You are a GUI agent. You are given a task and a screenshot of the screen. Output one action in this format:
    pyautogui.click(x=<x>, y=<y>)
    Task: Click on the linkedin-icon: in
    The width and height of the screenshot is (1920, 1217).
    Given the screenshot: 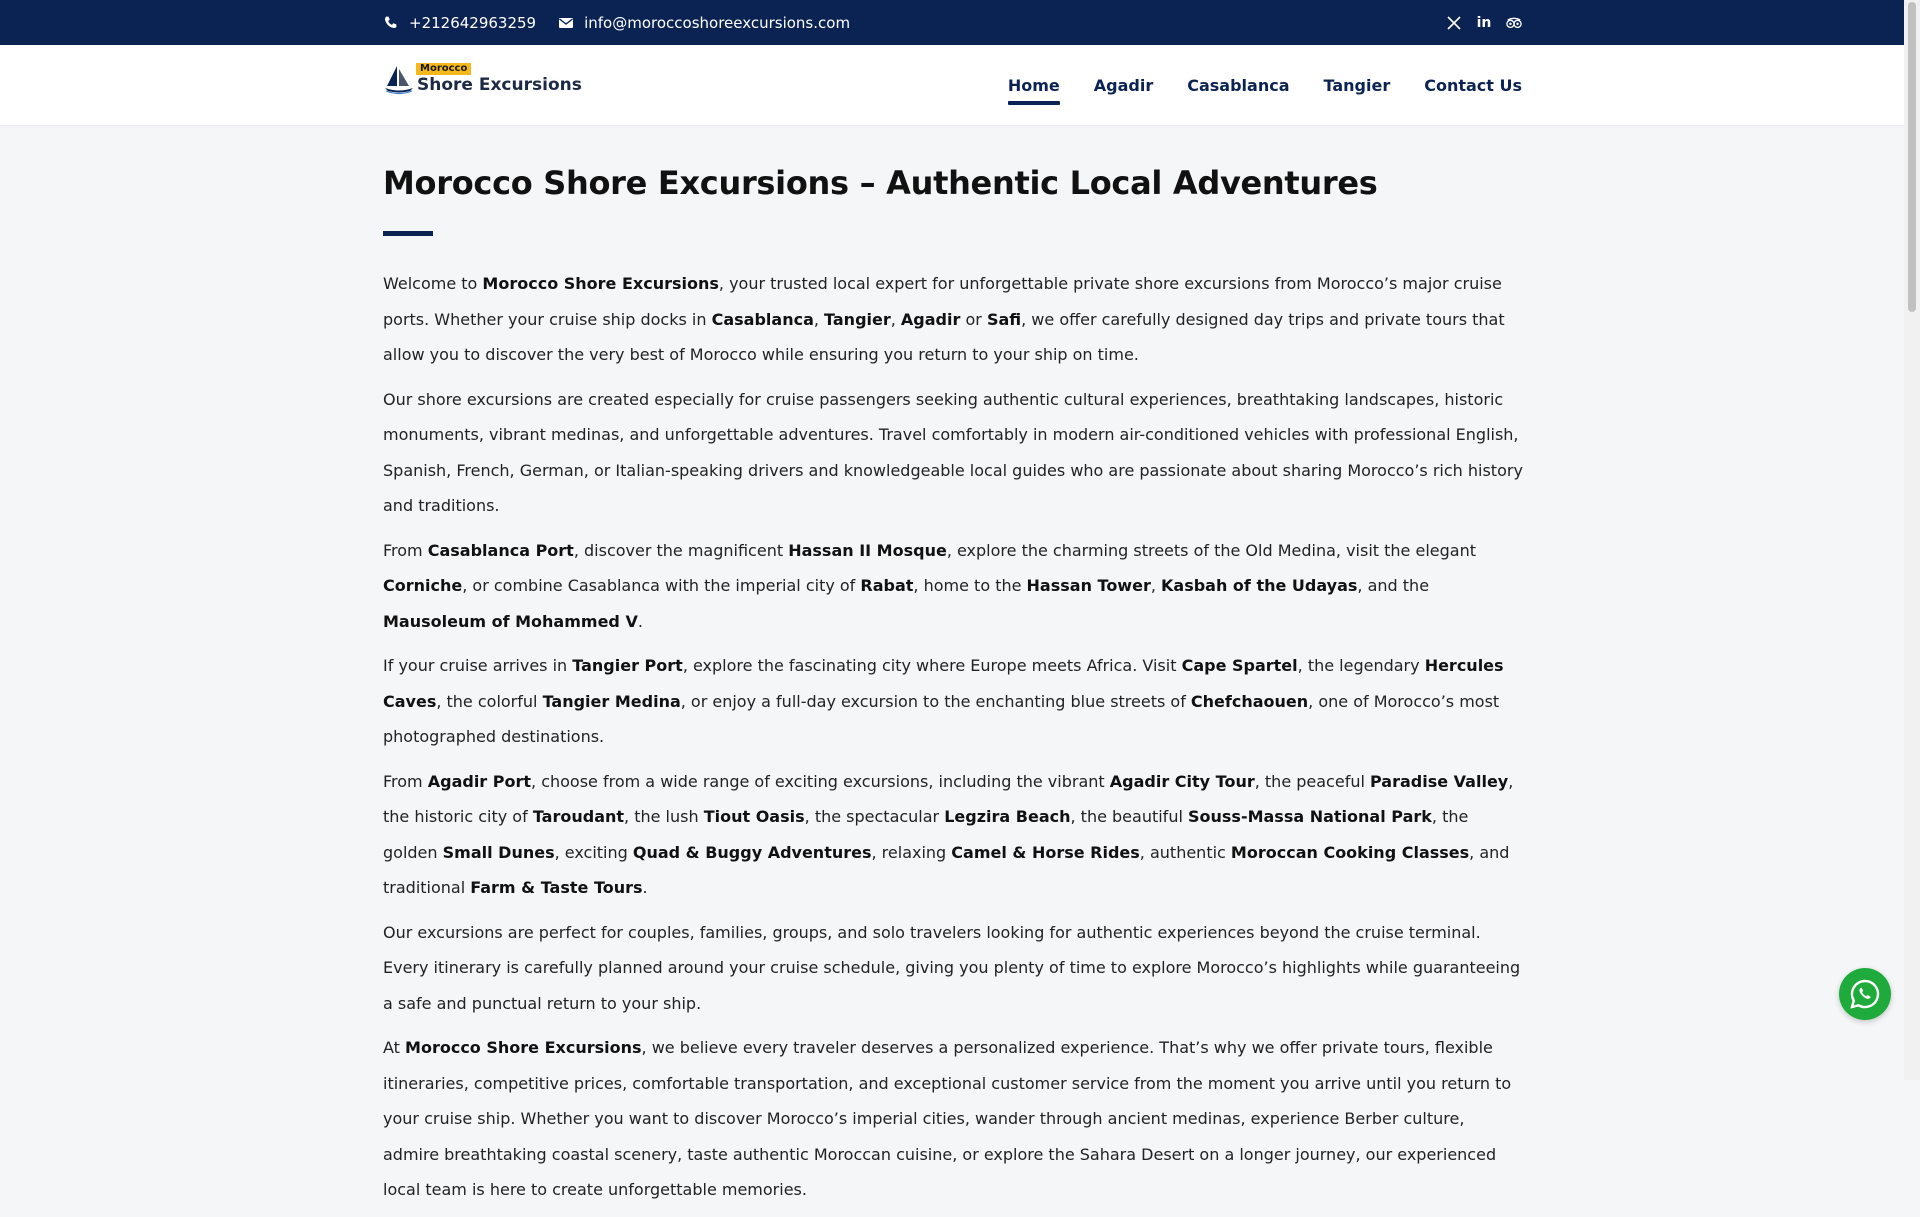 What is the action you would take?
    pyautogui.click(x=1484, y=23)
    